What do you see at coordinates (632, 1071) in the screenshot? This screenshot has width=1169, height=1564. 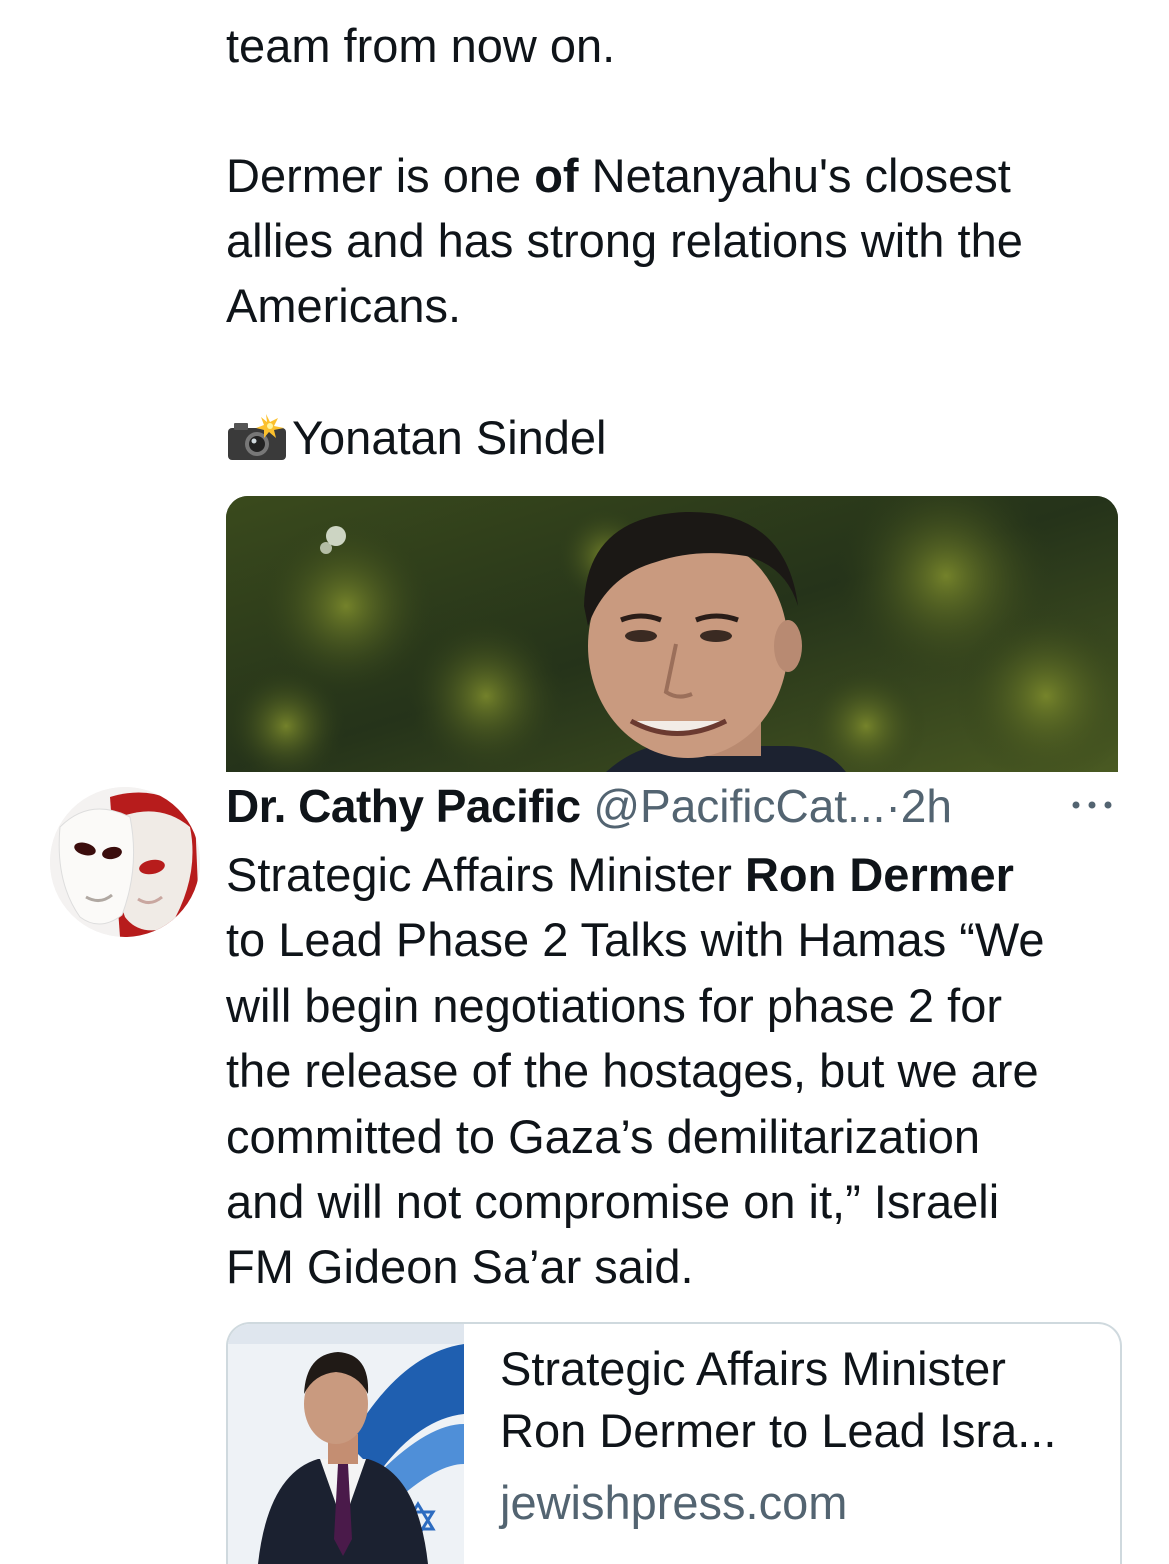 I see `tweet-text-line: the release of the hostages, but we are` at bounding box center [632, 1071].